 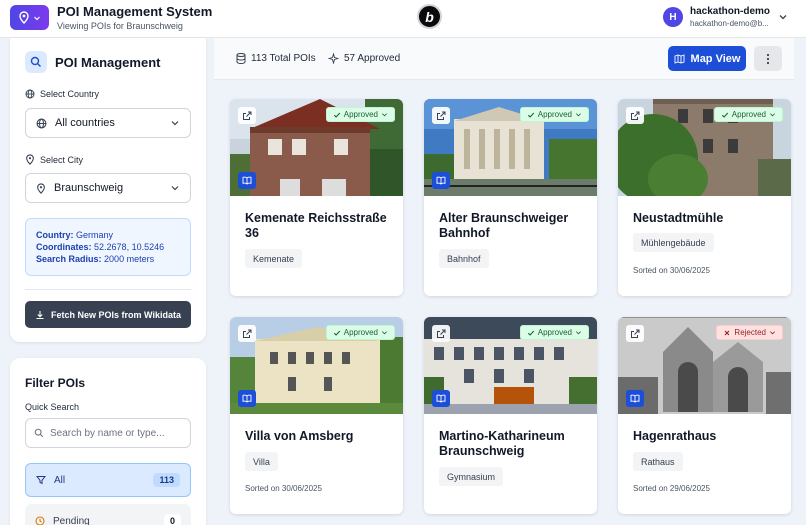 I want to click on logo-letter: b, so click(x=429, y=16).